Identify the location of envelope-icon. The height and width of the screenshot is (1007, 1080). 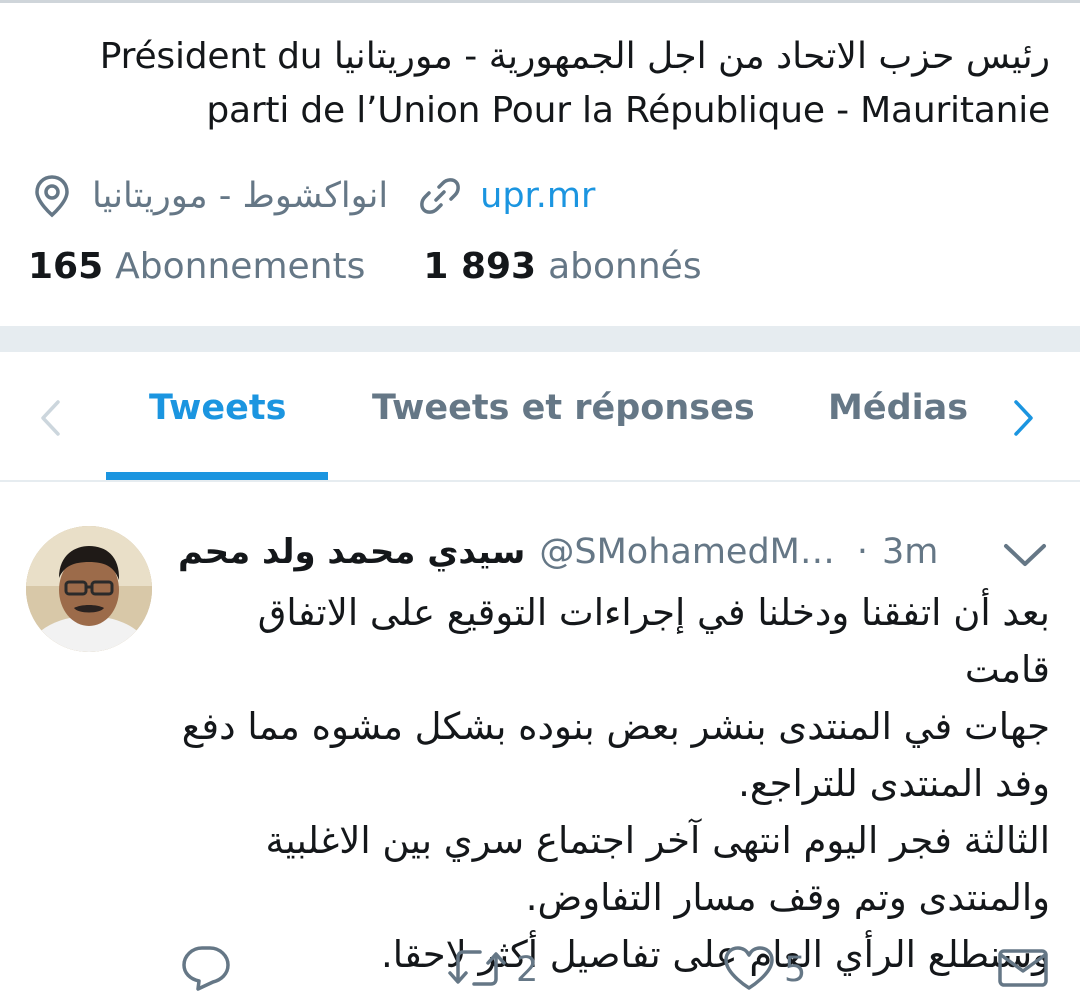
(1023, 970).